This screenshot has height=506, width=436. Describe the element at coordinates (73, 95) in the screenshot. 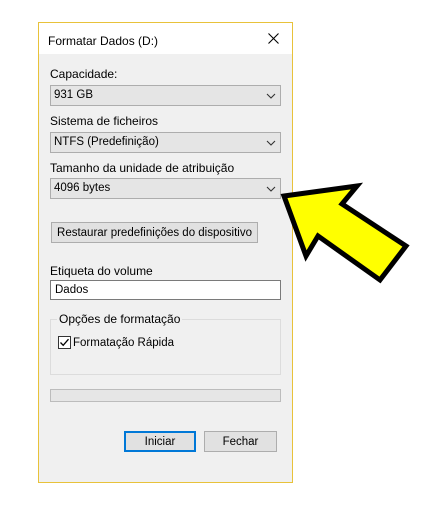

I see `capacity-value: 931 GB` at that location.